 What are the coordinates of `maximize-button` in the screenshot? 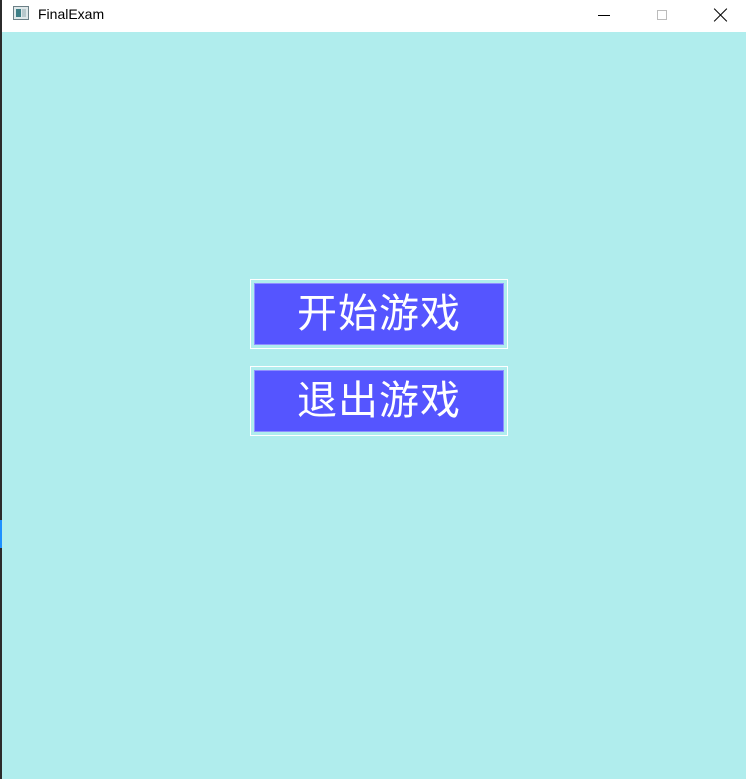 It's located at (662, 15).